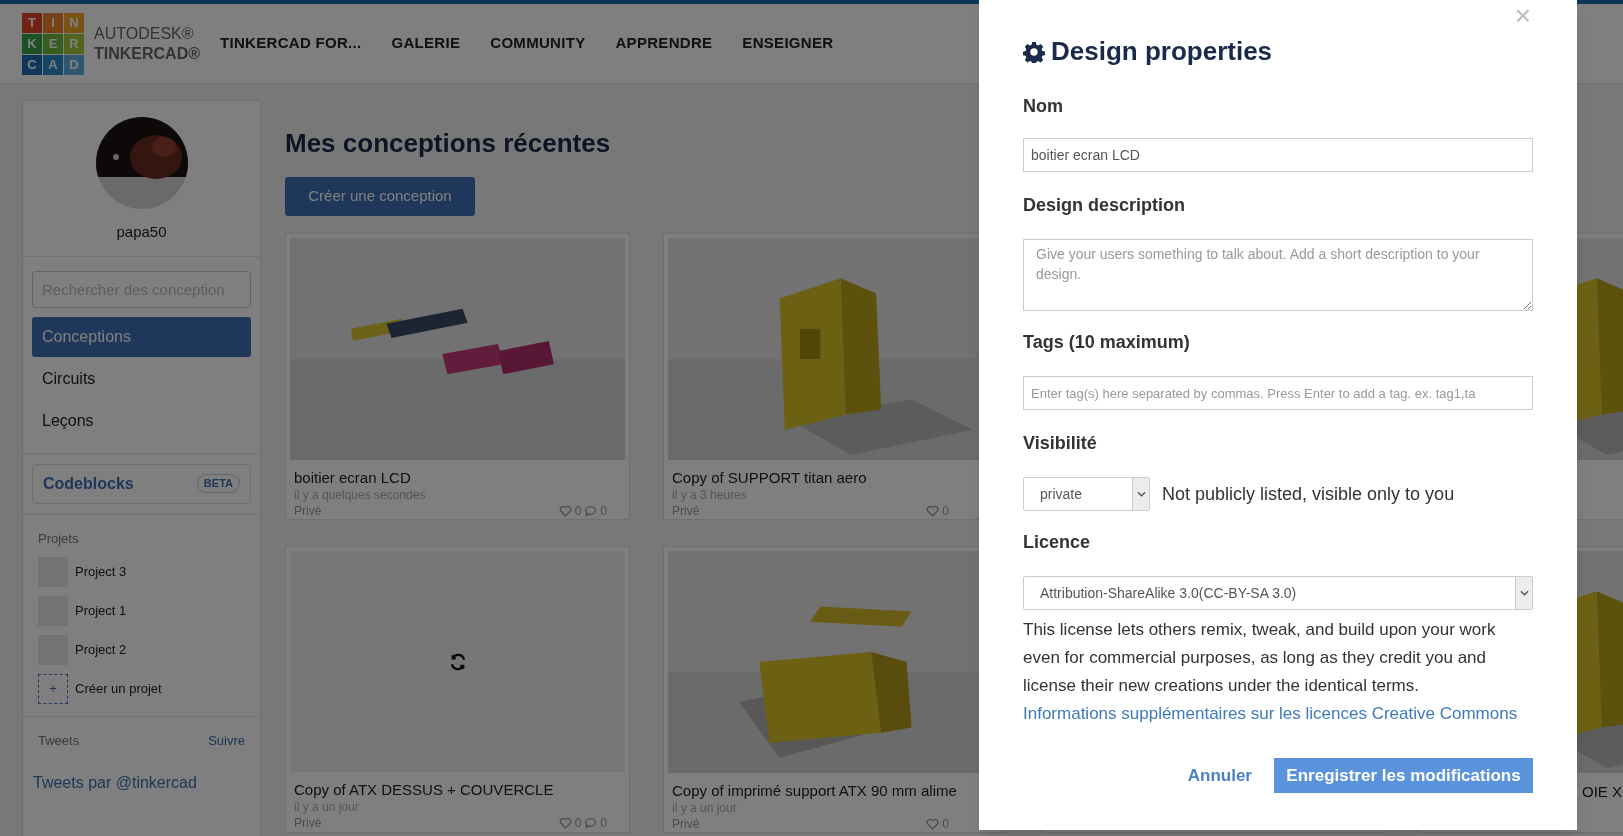 This screenshot has height=836, width=1623. What do you see at coordinates (1162, 51) in the screenshot?
I see `dialog-title: Design properties` at bounding box center [1162, 51].